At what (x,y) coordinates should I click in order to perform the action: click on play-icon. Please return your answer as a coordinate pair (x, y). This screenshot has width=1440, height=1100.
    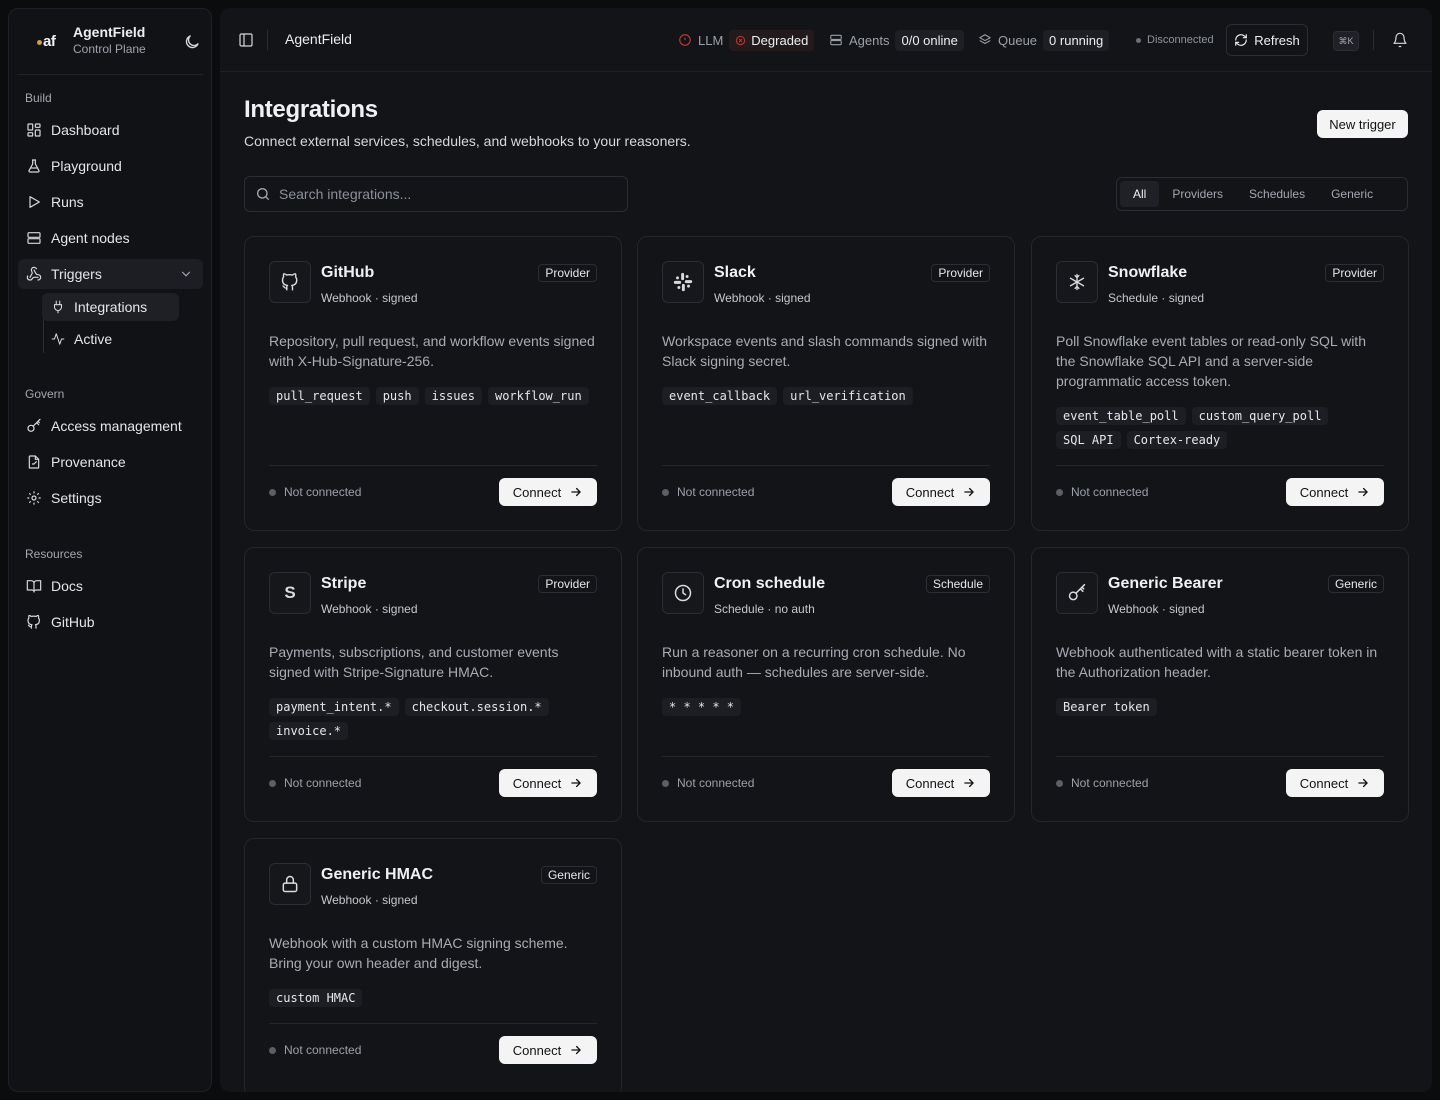
    Looking at the image, I should click on (34, 202).